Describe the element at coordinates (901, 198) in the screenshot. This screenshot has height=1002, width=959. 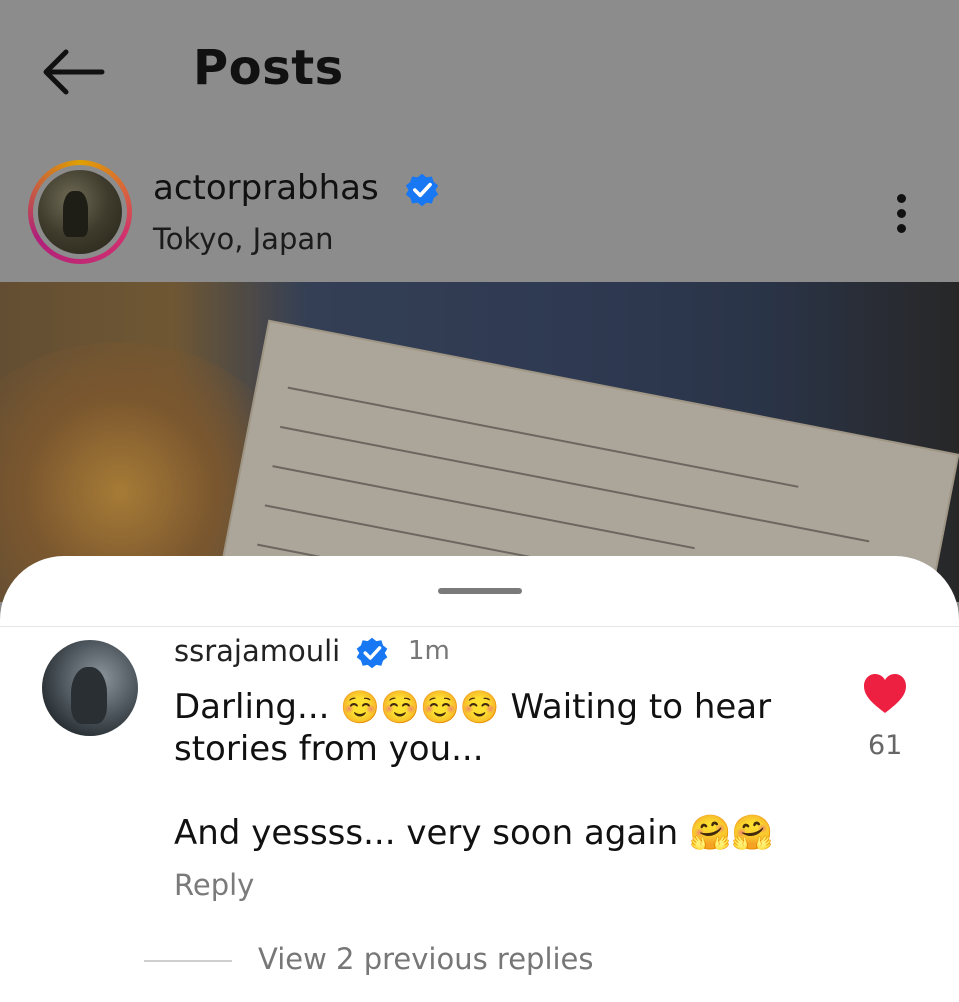
I see `more-dots-icon` at that location.